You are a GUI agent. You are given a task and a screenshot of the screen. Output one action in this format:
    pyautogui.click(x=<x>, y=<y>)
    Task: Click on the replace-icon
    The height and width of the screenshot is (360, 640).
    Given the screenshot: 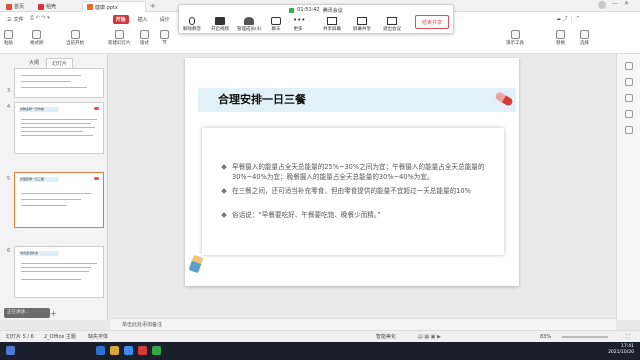 What is the action you would take?
    pyautogui.click(x=560, y=34)
    